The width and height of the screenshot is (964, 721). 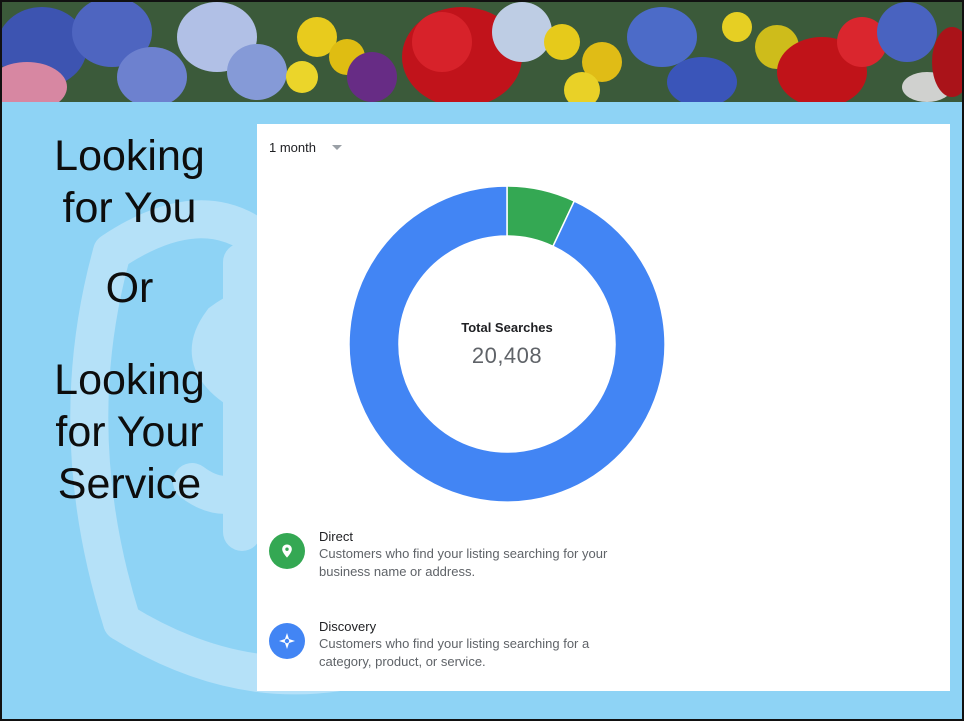 I want to click on chevron-down-icon, so click(x=336, y=147).